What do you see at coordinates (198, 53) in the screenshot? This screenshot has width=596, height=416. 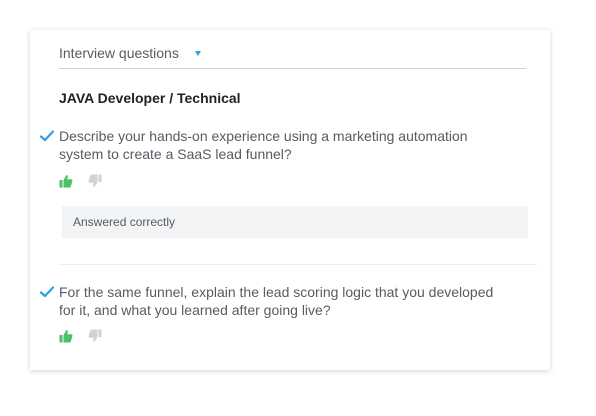 I see `caret-down-icon` at bounding box center [198, 53].